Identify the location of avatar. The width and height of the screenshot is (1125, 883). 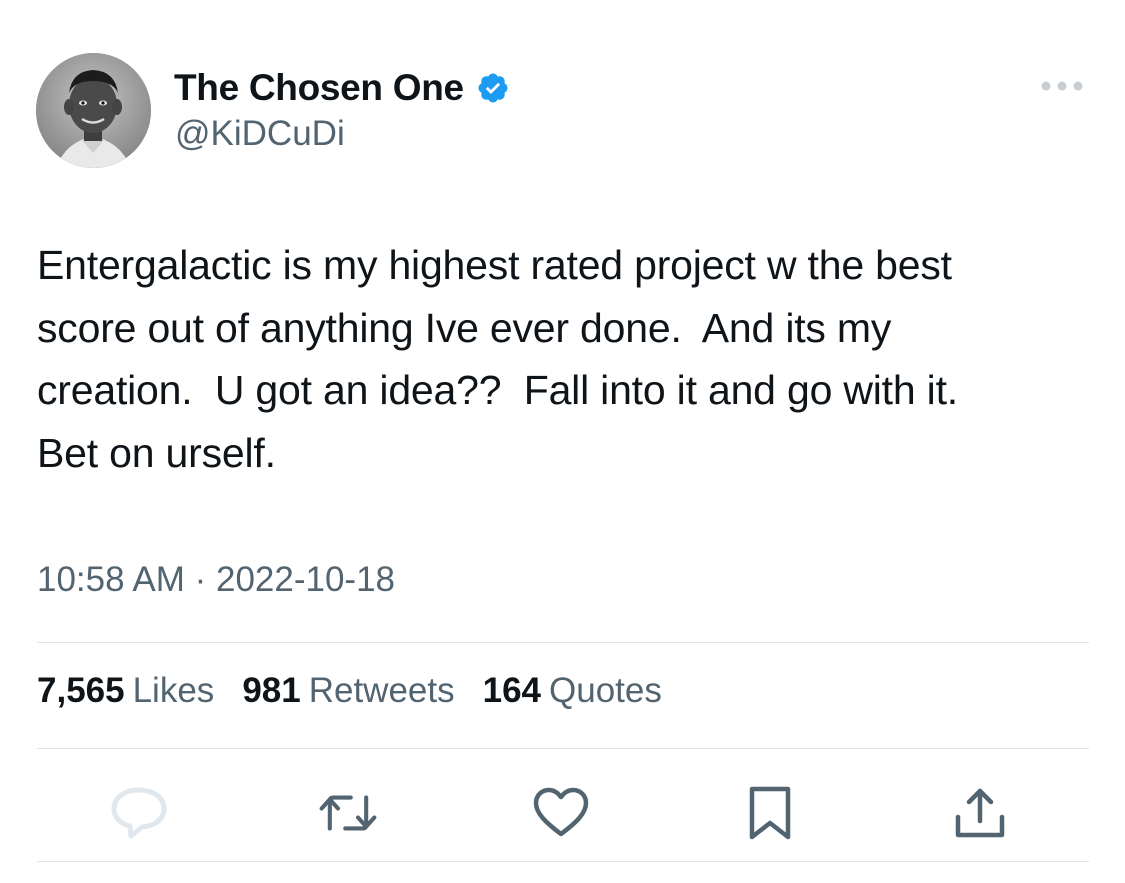
(93, 110).